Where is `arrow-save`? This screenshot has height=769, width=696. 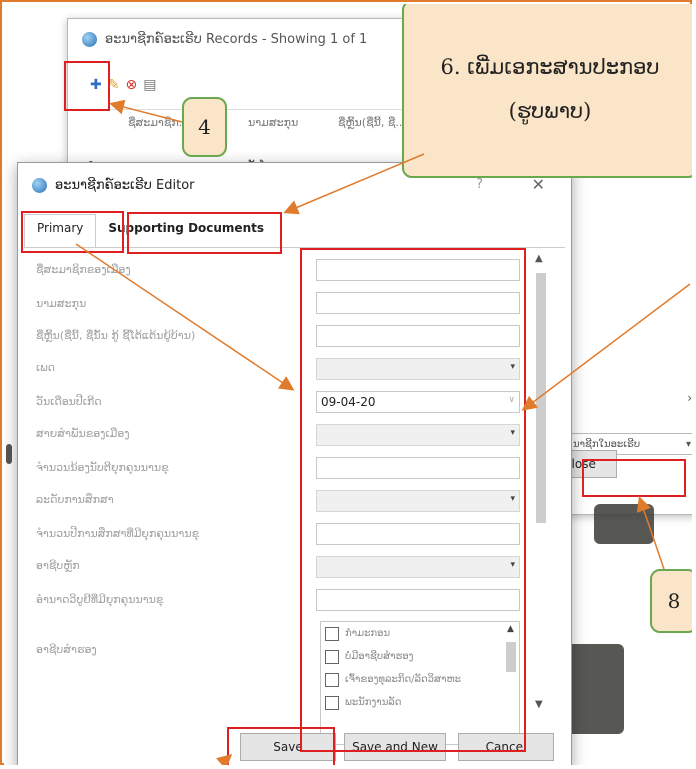 arrow-save is located at coordinates (224, 759).